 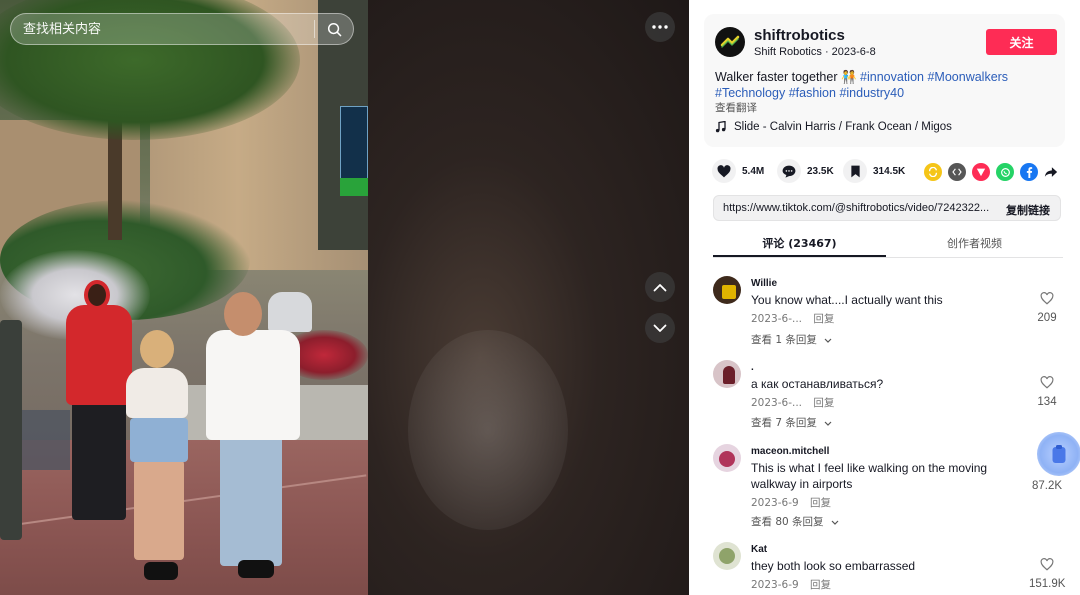 I want to click on author-username: shiftrobotics, so click(x=799, y=35).